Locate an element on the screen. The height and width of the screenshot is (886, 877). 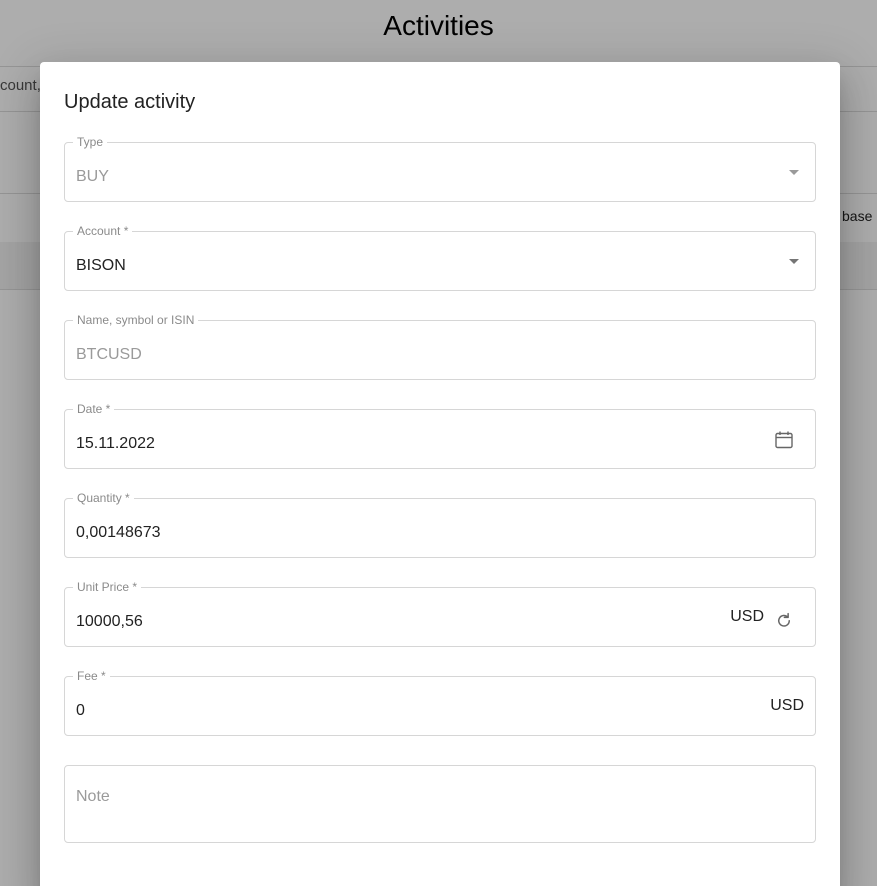
quantity-field: Quantity * 0,00148673 is located at coordinates (440, 524).